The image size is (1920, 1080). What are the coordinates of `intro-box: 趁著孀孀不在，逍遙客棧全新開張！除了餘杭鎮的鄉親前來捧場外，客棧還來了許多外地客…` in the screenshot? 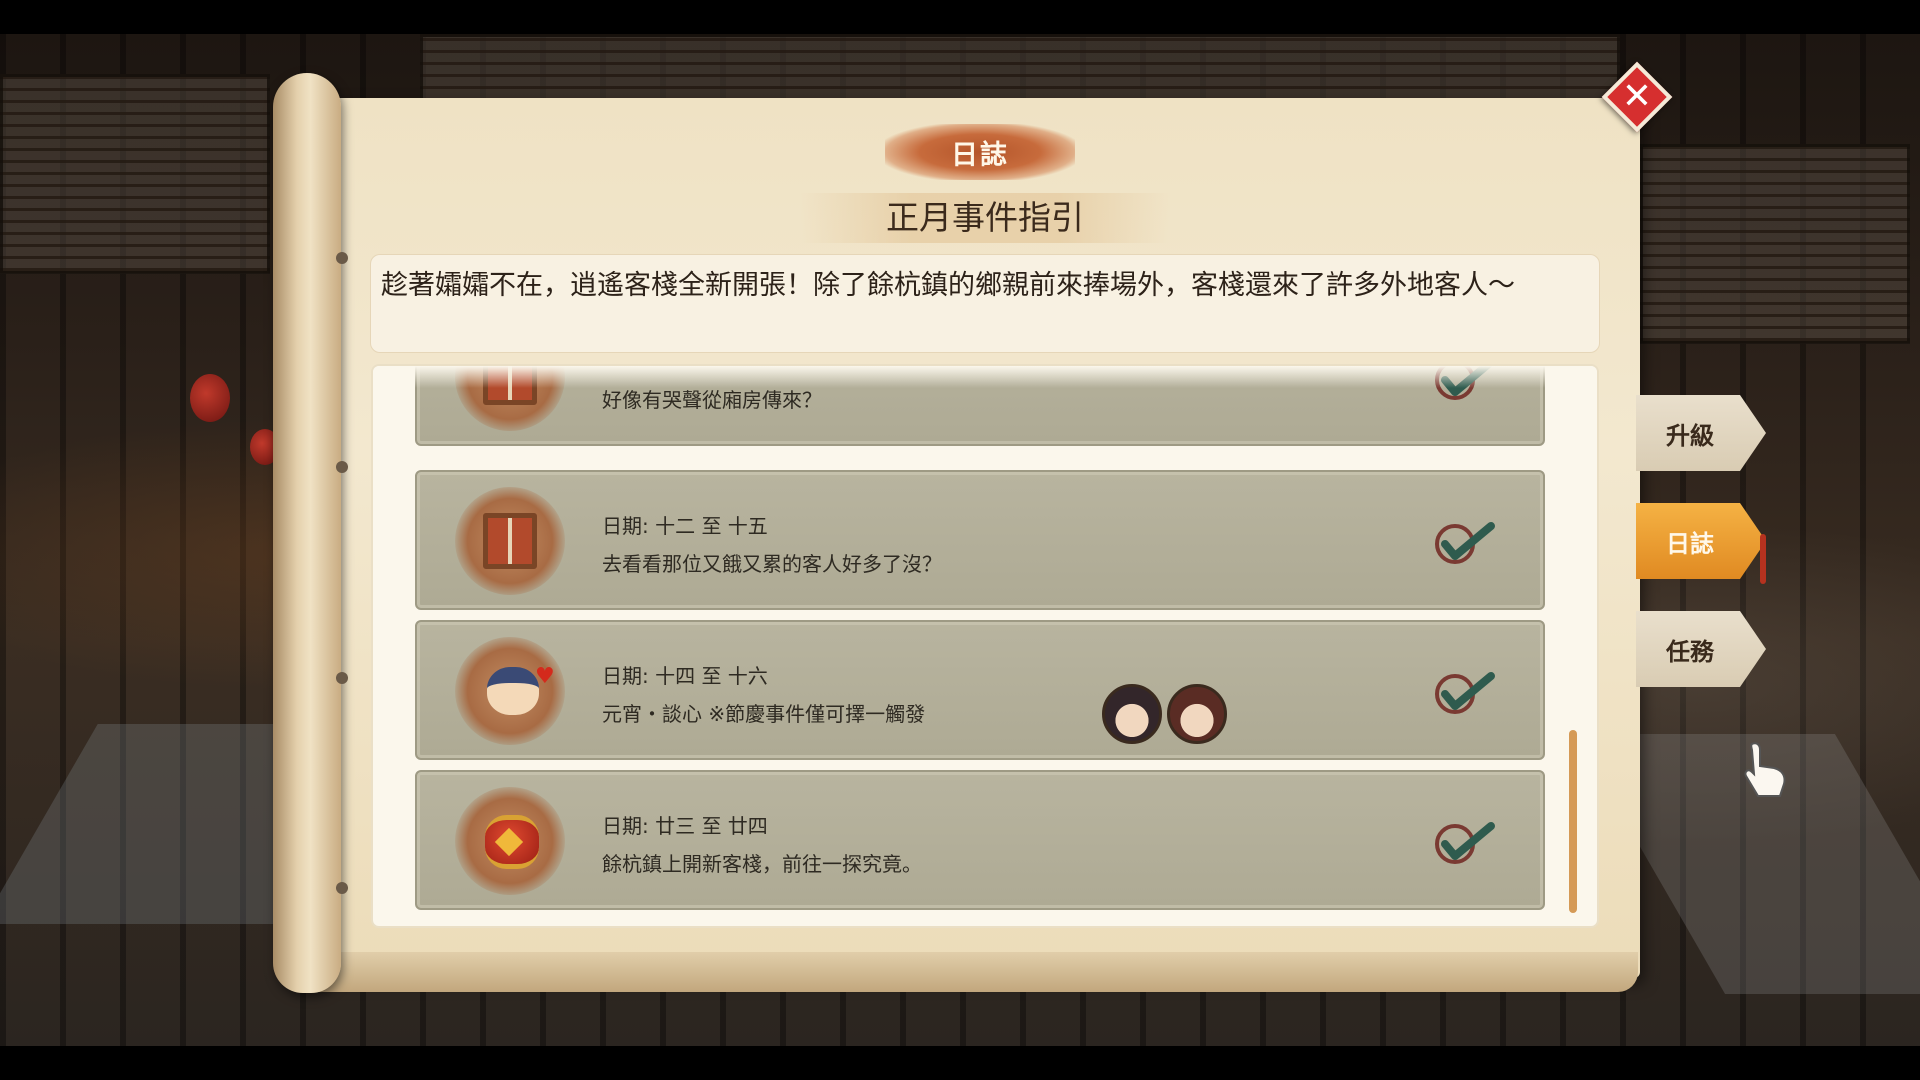 It's located at (985, 303).